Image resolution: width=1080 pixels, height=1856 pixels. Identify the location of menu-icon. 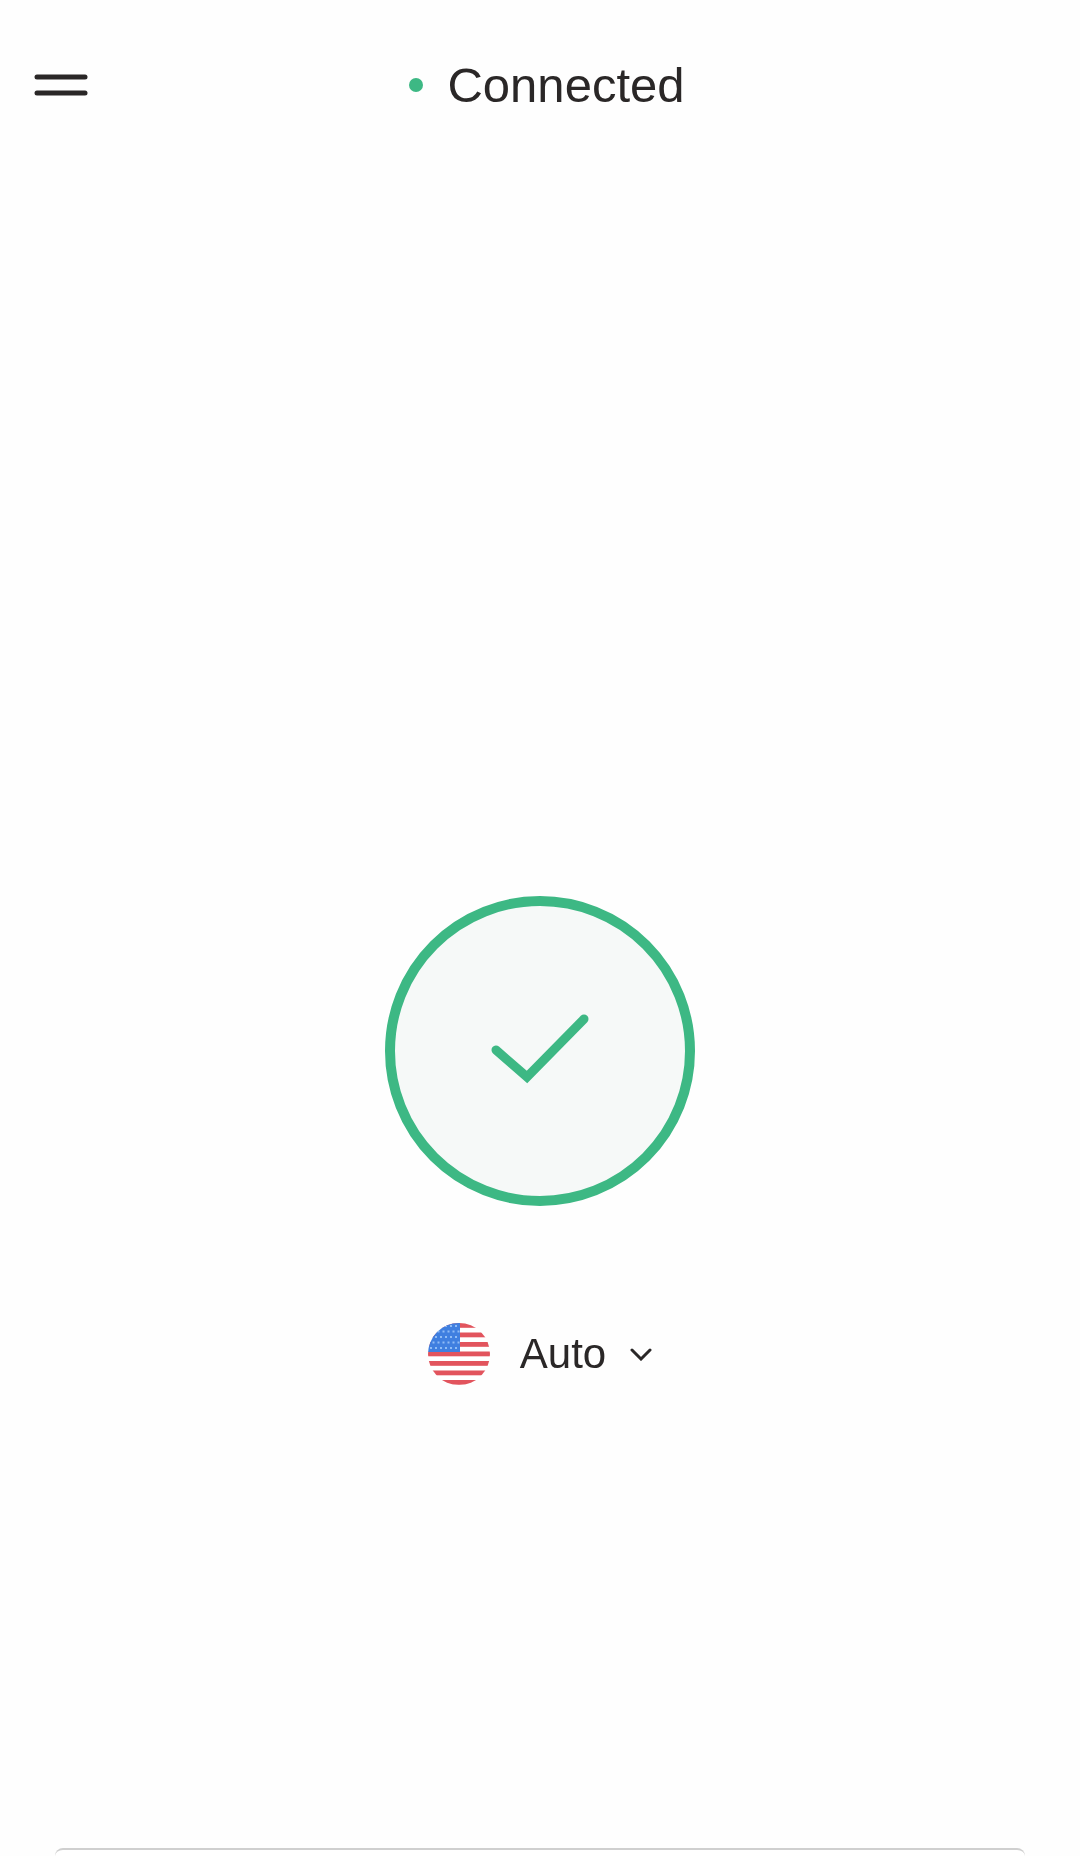
(61, 85).